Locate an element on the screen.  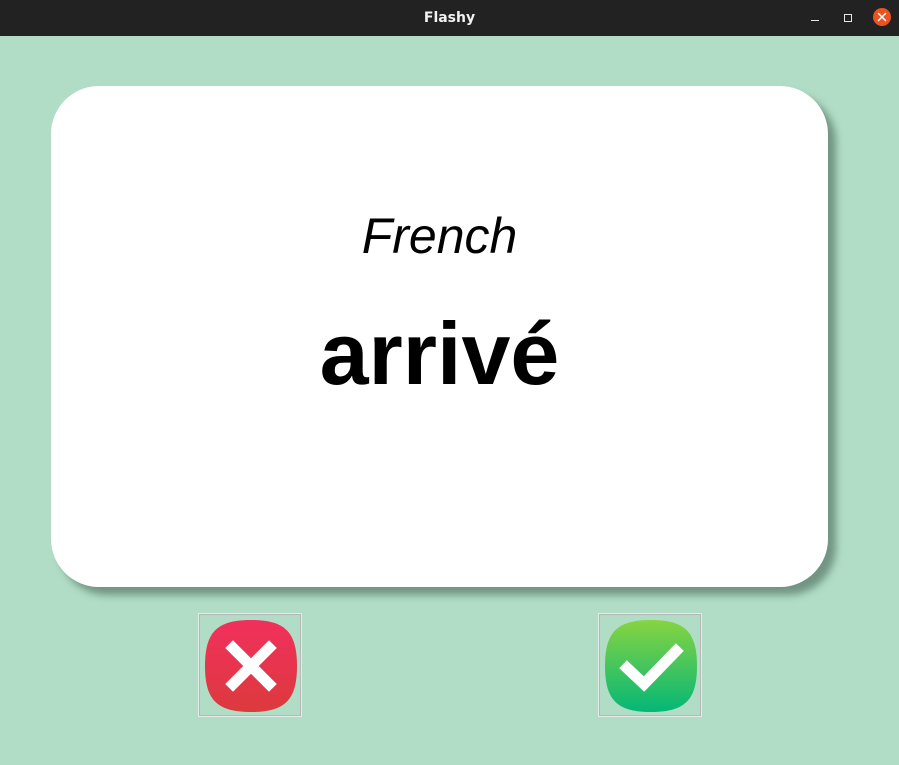
checkmark-icon is located at coordinates (651, 666).